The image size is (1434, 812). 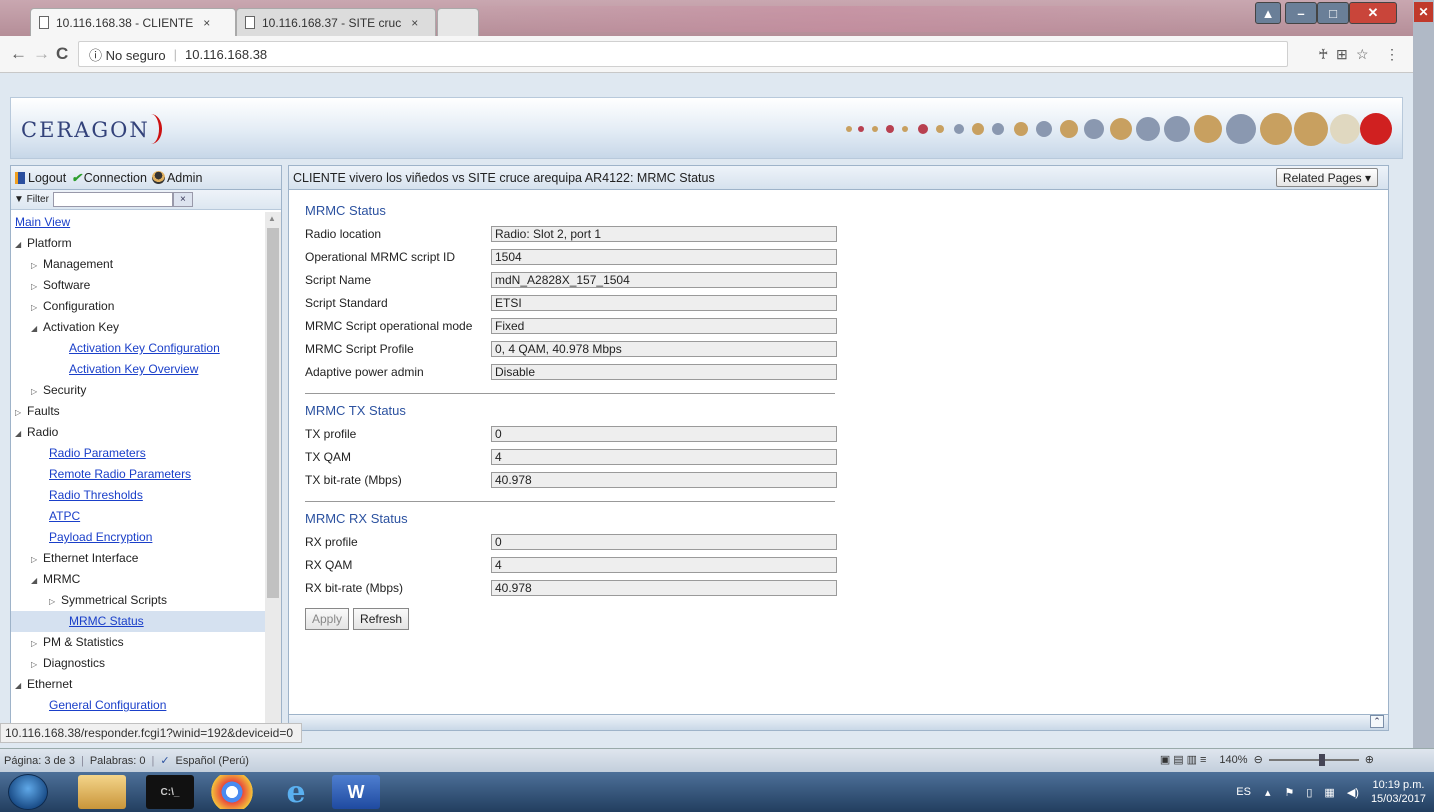 What do you see at coordinates (1423, 12) in the screenshot?
I see `close-icon: ✕` at bounding box center [1423, 12].